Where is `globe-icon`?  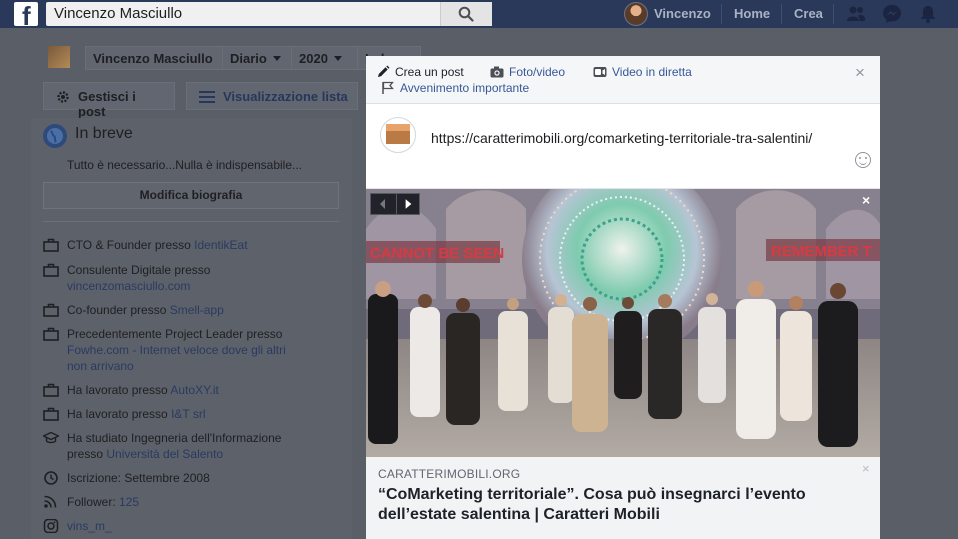
globe-icon is located at coordinates (55, 136).